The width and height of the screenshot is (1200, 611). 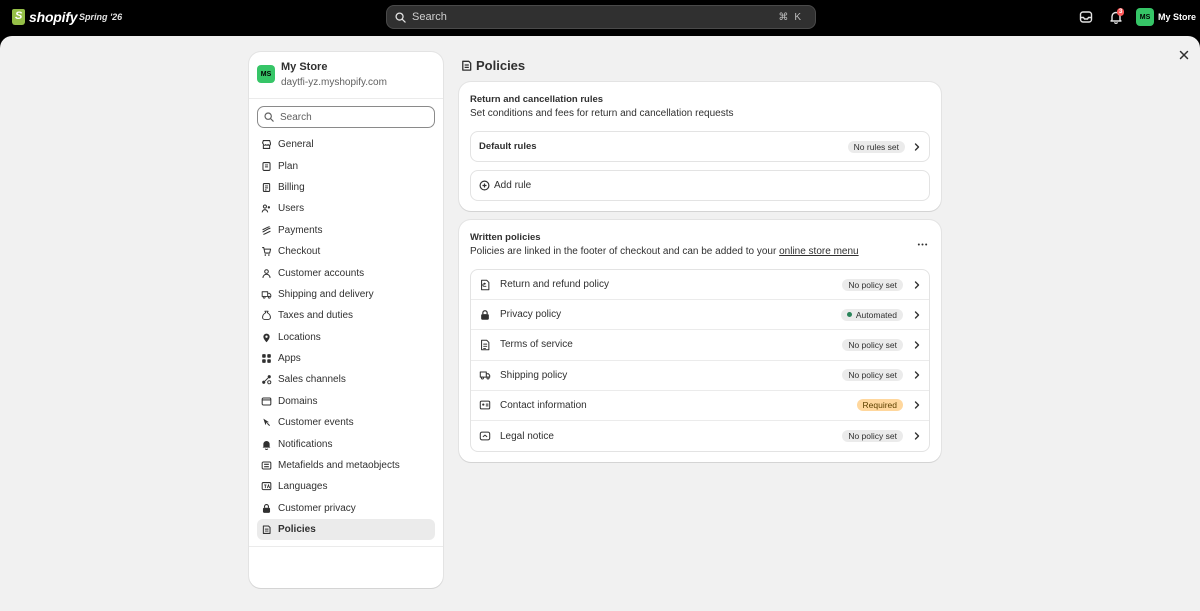 I want to click on policy-label: Contact information, so click(x=543, y=405).